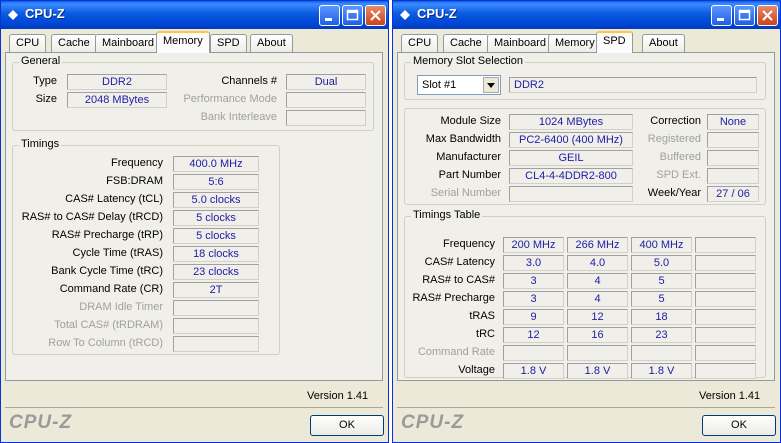  What do you see at coordinates (597, 335) in the screenshot?
I see `tt-trc-cell: 16` at bounding box center [597, 335].